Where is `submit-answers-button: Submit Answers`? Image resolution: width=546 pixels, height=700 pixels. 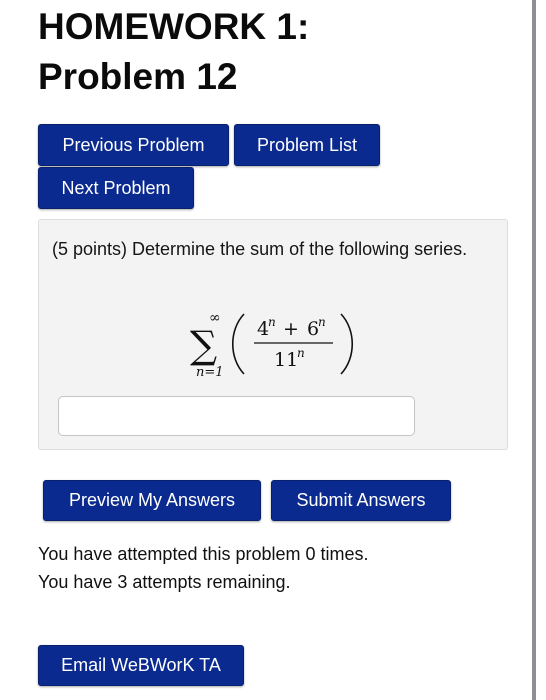
submit-answers-button: Submit Answers is located at coordinates (361, 500).